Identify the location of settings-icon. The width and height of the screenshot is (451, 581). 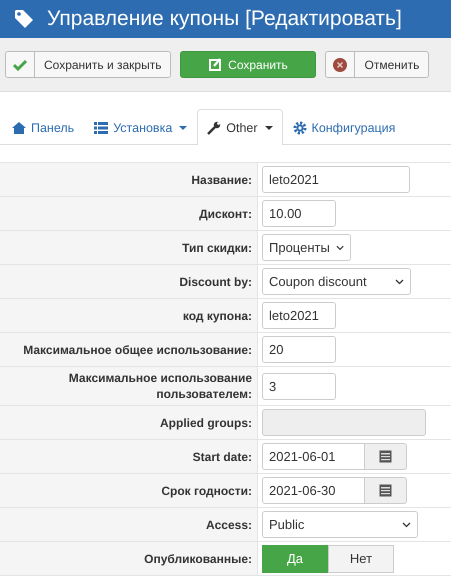
(299, 128).